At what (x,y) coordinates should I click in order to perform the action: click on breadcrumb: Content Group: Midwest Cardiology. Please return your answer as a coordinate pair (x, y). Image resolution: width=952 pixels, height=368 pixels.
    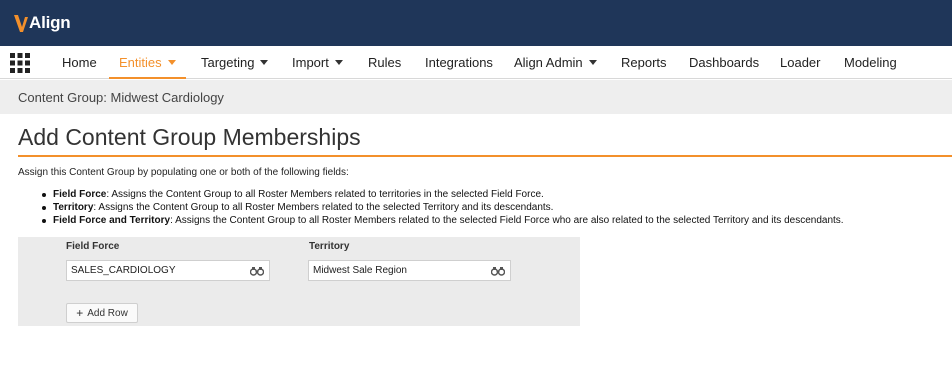
    Looking at the image, I should click on (476, 97).